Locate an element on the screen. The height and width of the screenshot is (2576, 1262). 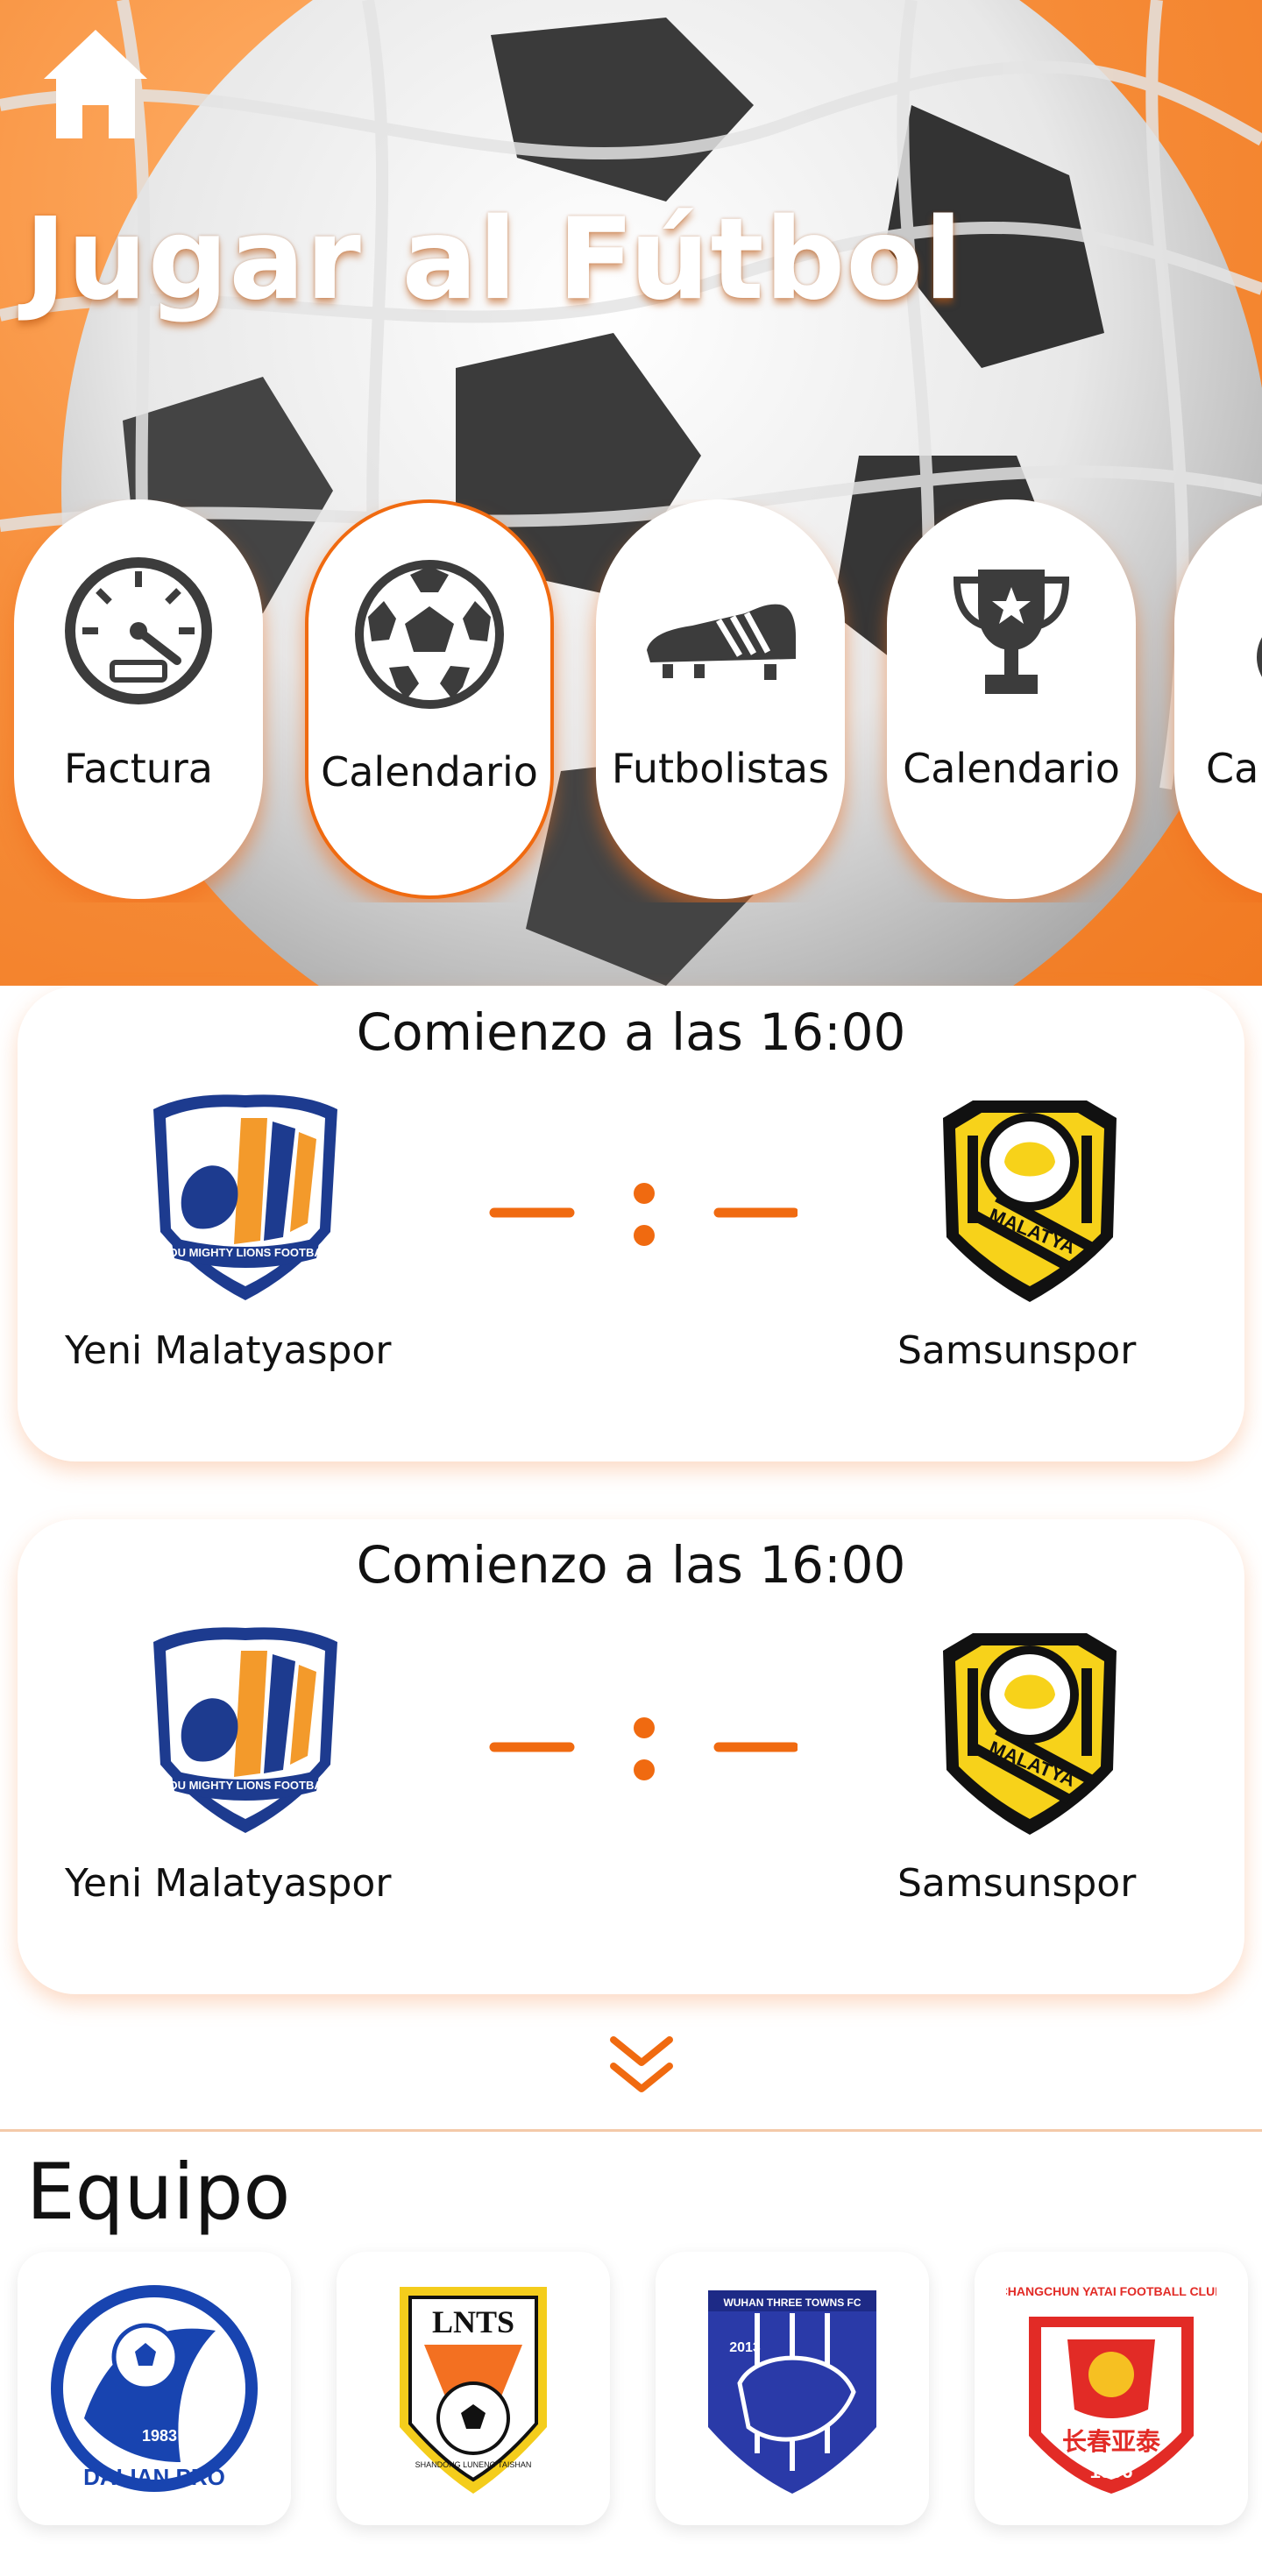
home-icon is located at coordinates (95, 84).